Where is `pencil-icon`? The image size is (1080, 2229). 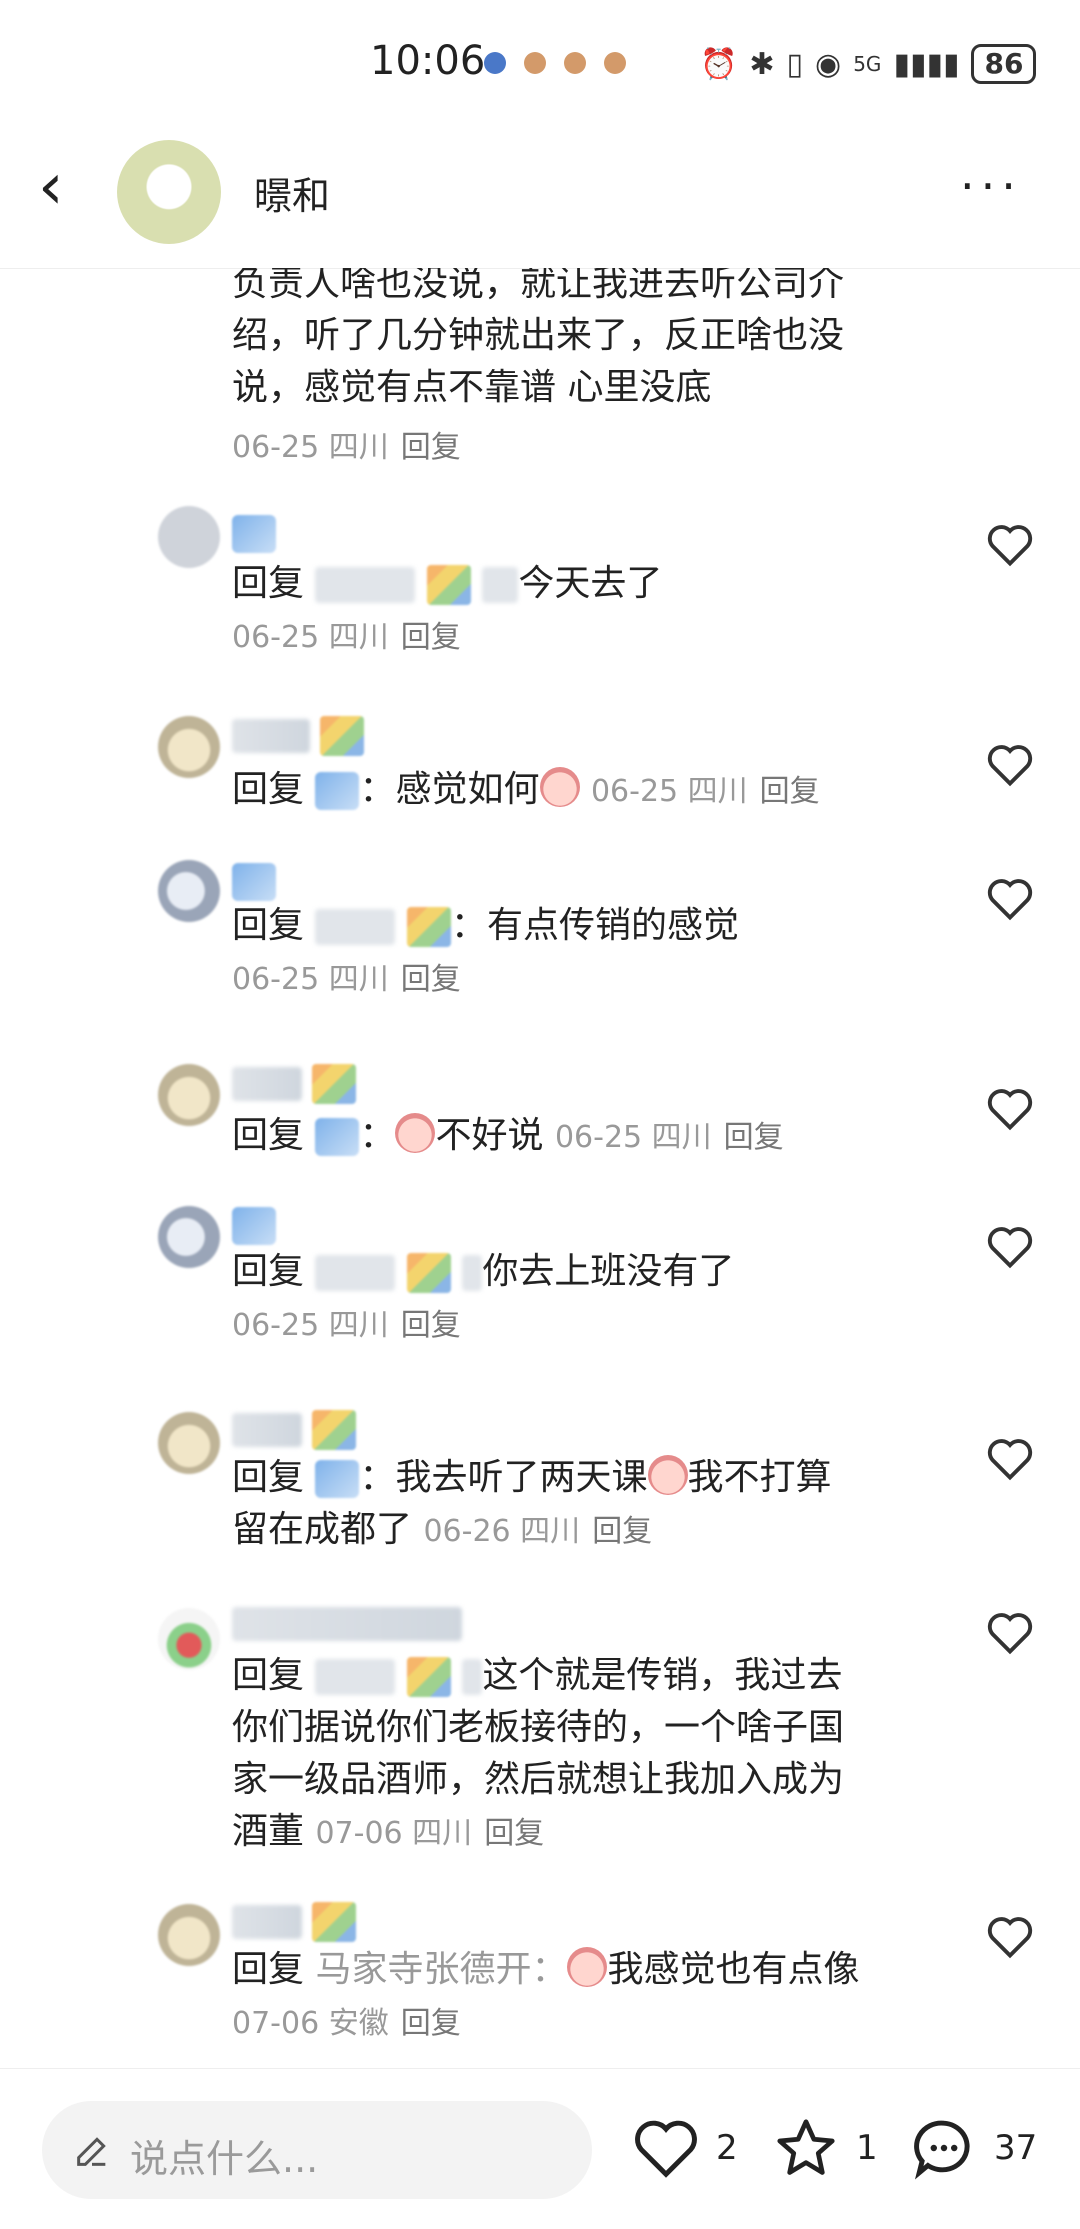 pencil-icon is located at coordinates (91, 2151).